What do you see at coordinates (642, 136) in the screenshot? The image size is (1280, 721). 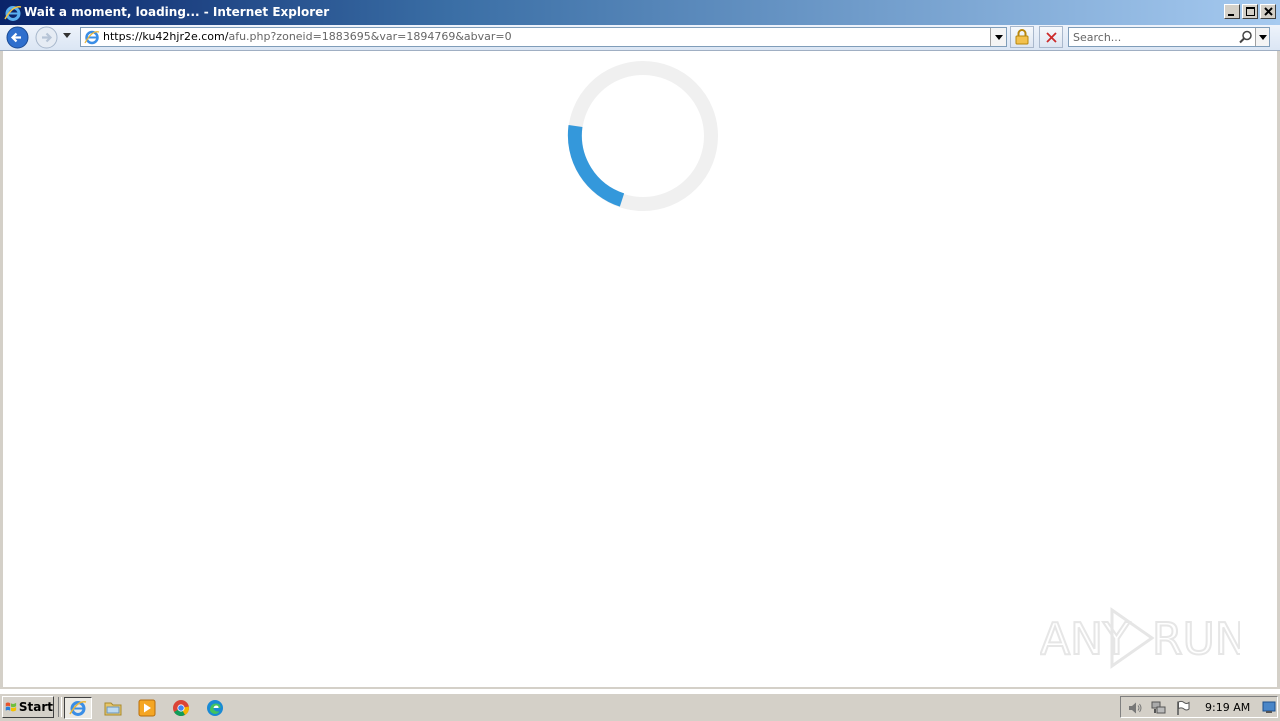 I see `loading-spinner` at bounding box center [642, 136].